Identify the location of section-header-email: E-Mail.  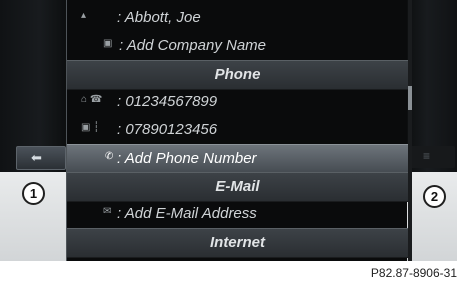
(237, 187).